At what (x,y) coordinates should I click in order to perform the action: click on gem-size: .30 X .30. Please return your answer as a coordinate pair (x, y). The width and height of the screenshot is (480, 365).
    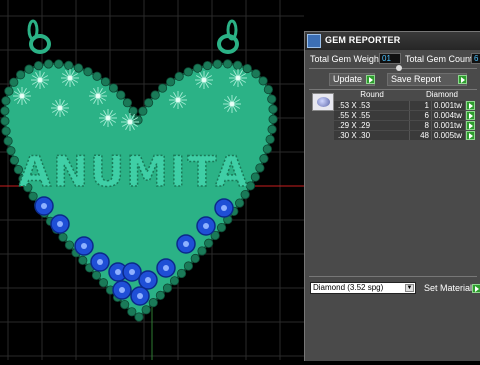
    Looking at the image, I should click on (372, 135).